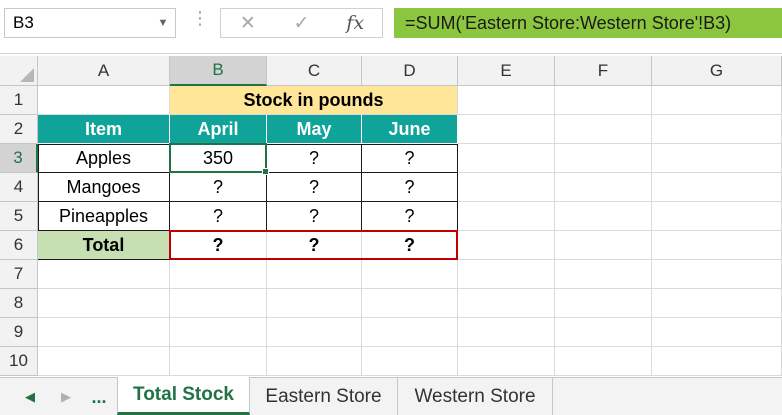 The width and height of the screenshot is (782, 415). I want to click on row-header-7: 7, so click(19, 274).